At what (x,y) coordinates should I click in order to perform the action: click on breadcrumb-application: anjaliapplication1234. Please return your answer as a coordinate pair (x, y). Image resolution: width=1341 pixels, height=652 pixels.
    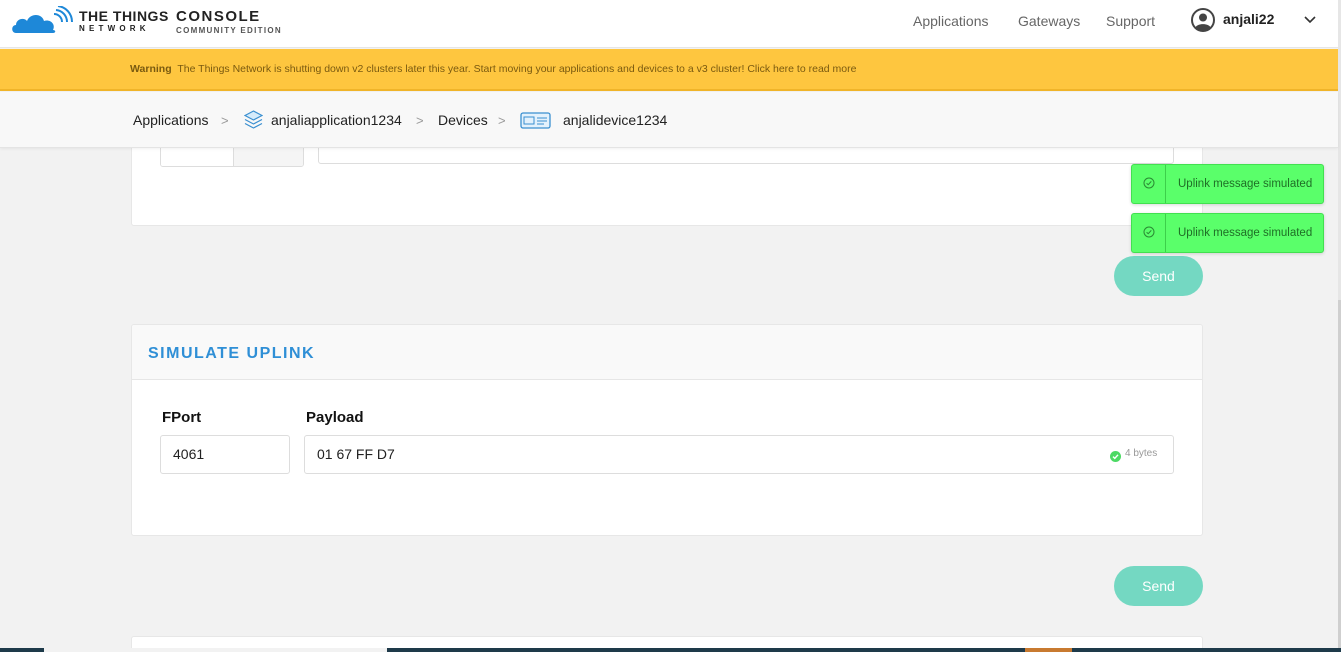
    Looking at the image, I should click on (336, 120).